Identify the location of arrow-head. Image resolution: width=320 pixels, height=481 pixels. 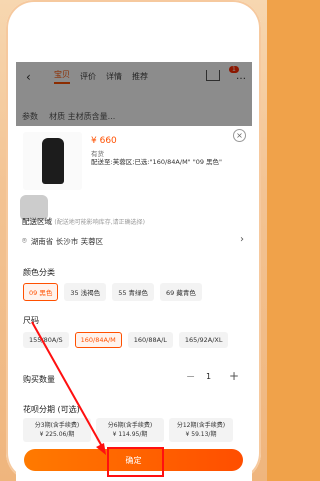
(101, 449).